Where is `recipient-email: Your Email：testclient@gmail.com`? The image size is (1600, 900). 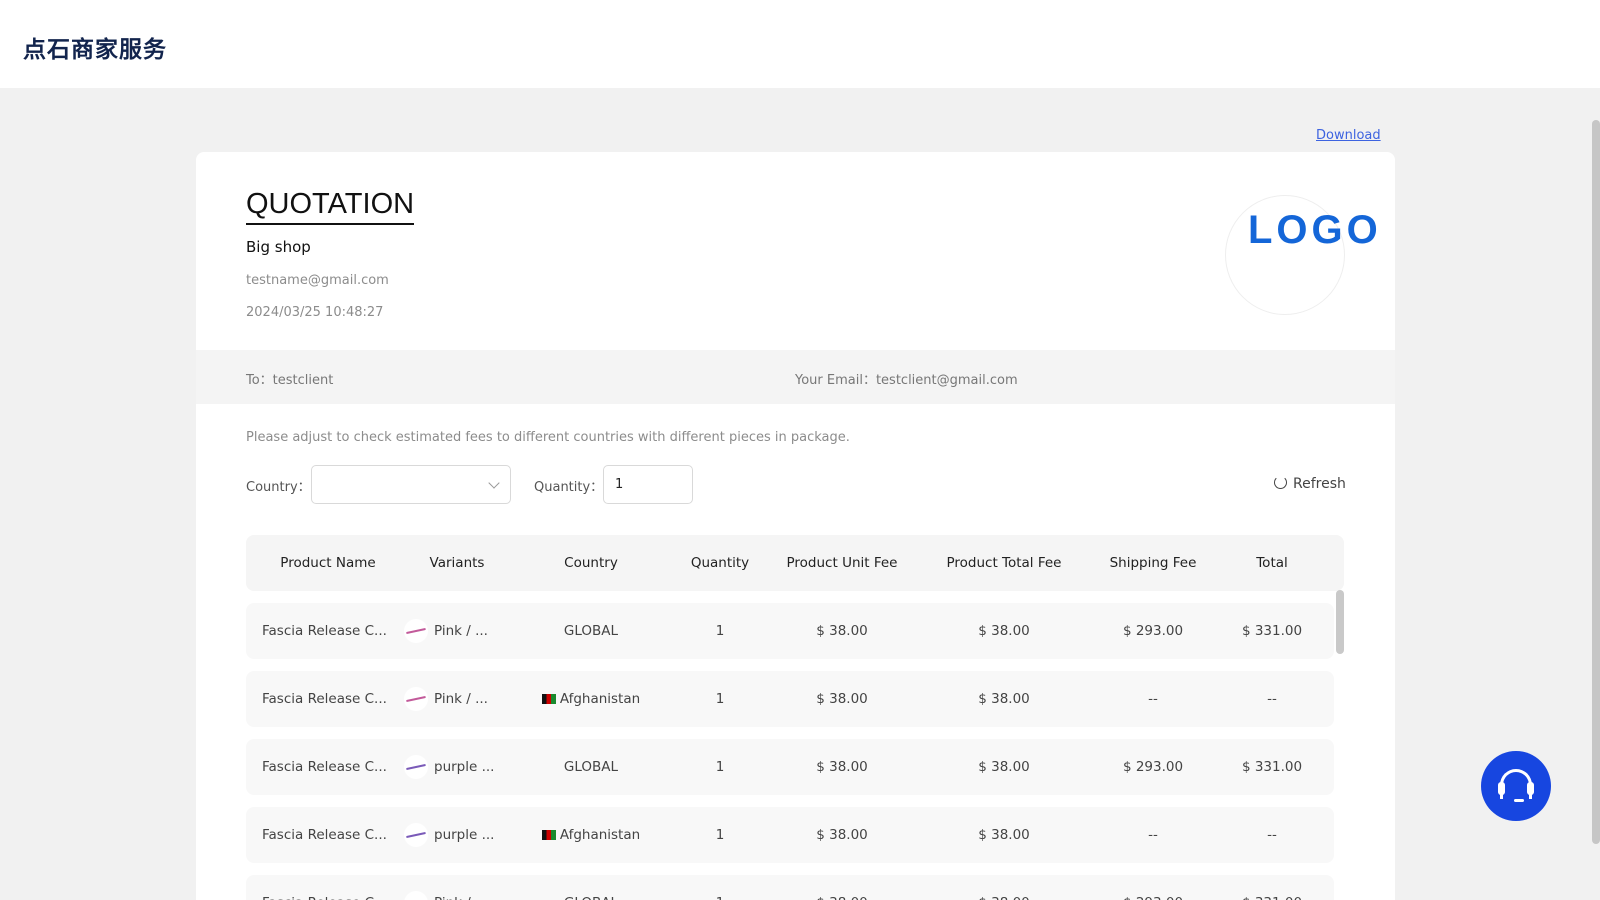
recipient-email: Your Email：testclient@gmail.com is located at coordinates (906, 380).